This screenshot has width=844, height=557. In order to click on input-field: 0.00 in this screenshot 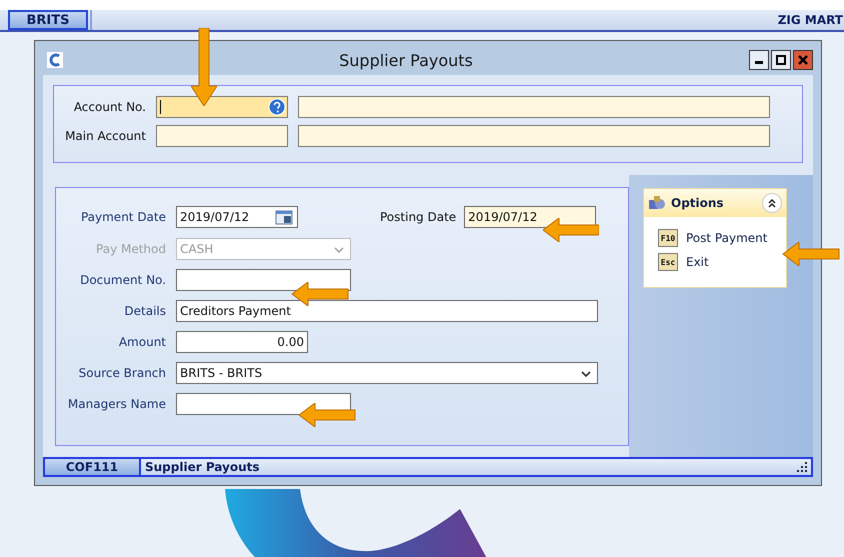, I will do `click(242, 342)`.